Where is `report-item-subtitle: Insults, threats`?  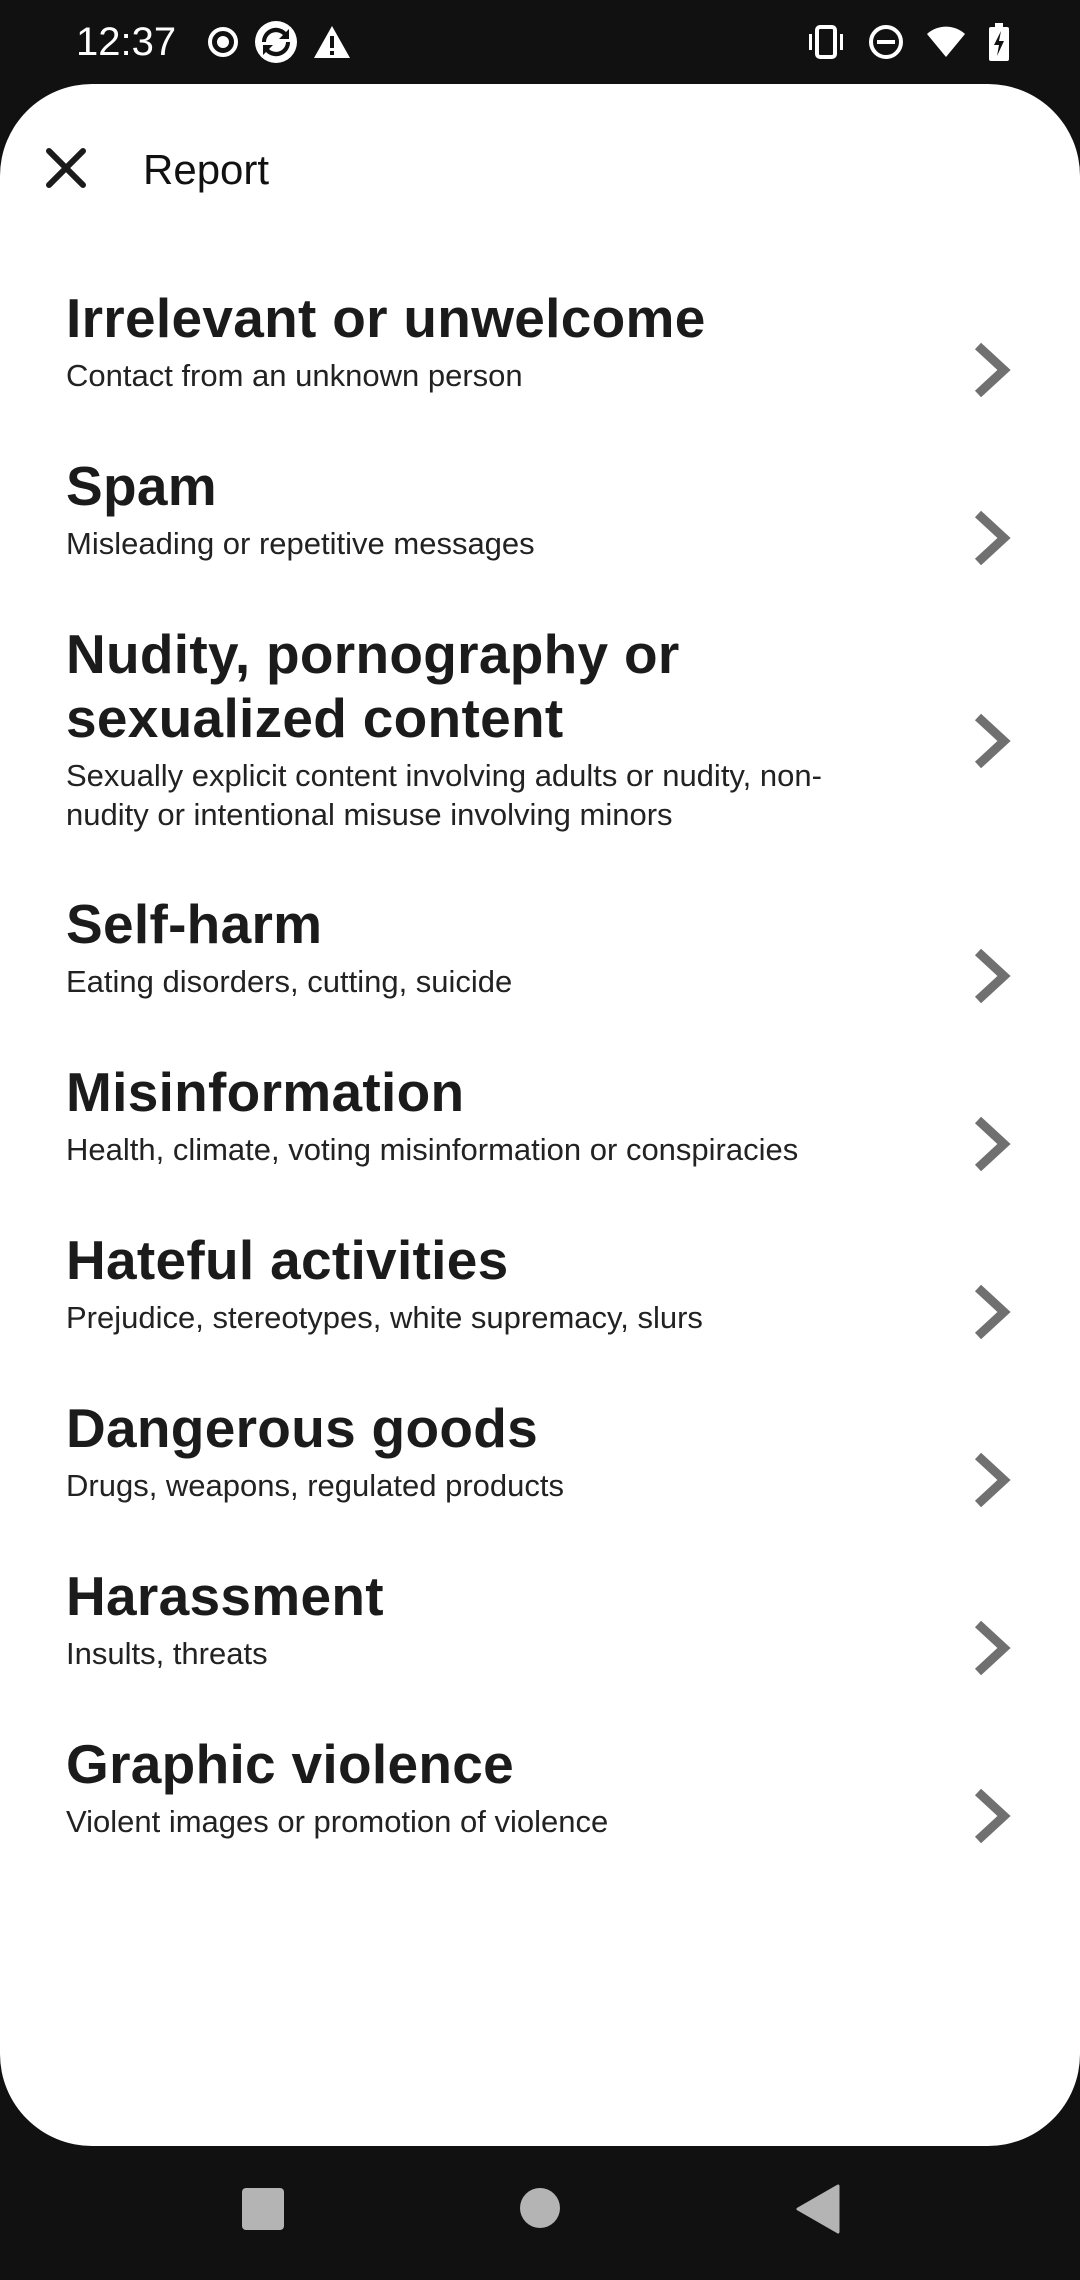 report-item-subtitle: Insults, threats is located at coordinates (167, 1653).